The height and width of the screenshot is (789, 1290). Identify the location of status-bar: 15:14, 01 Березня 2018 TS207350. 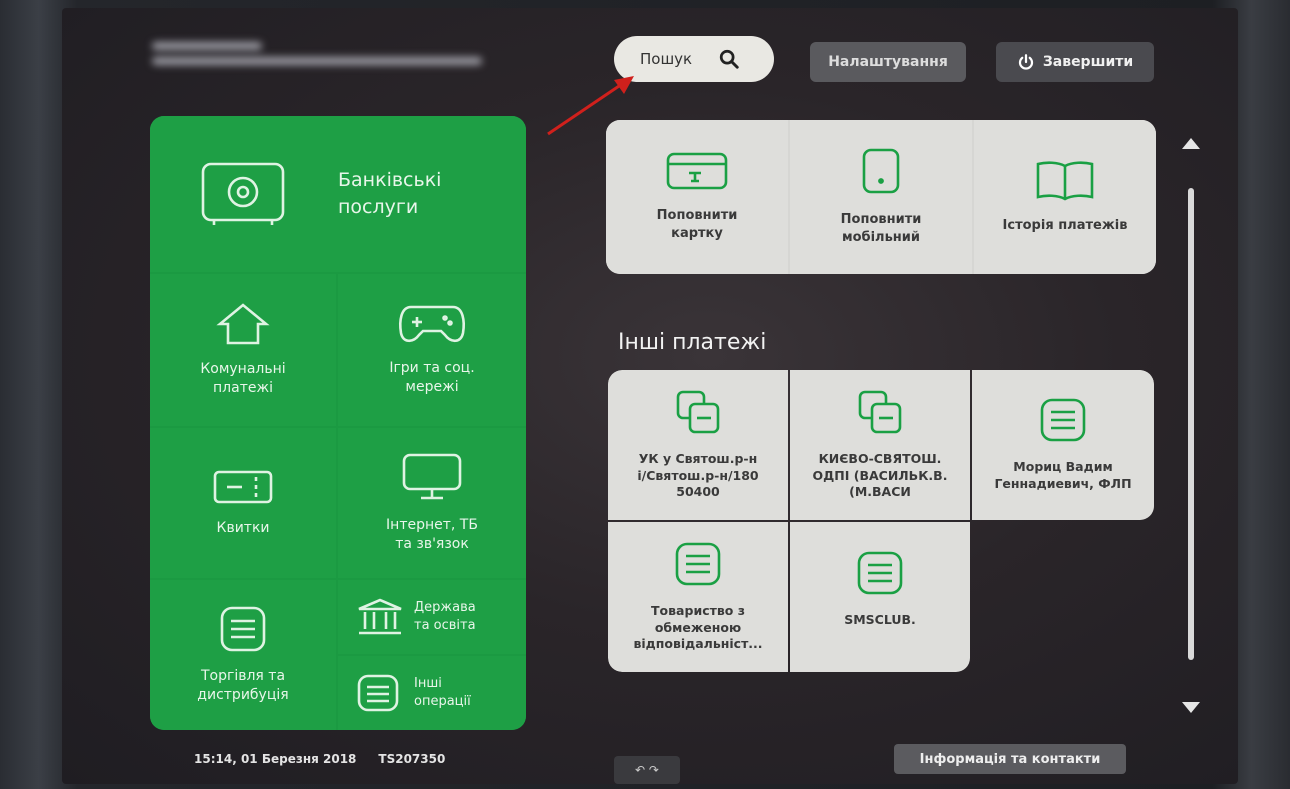
(319, 759).